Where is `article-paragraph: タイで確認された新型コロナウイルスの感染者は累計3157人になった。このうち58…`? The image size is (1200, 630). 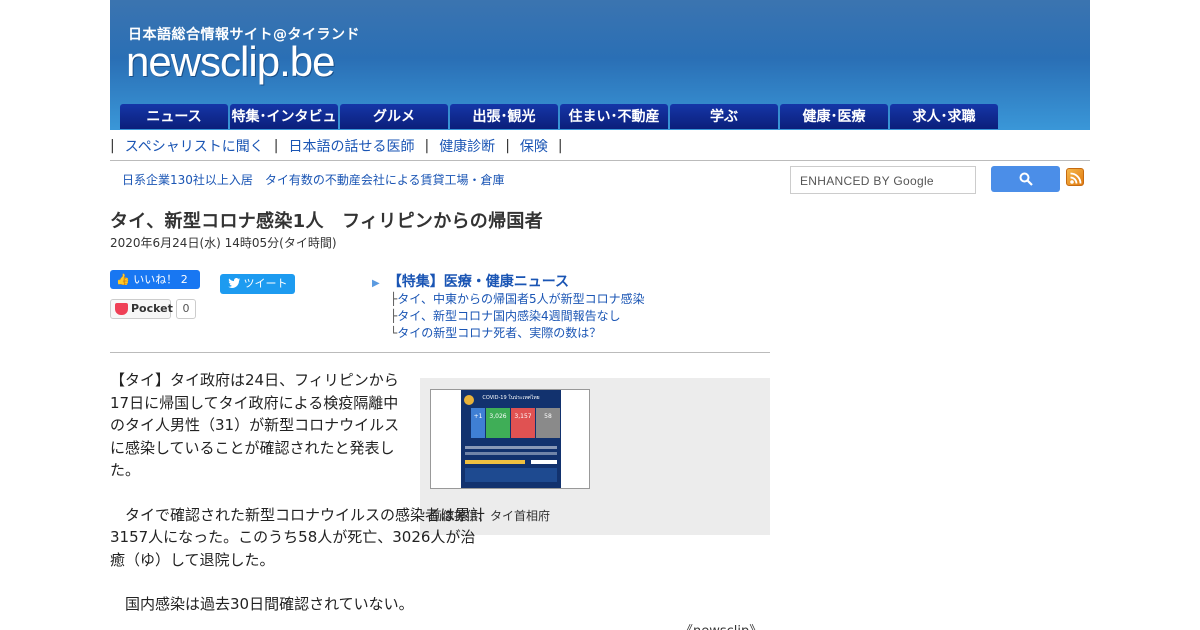 article-paragraph: タイで確認された新型コロナウイルスの感染者は累計3157人になった。このうち58… is located at coordinates (298, 537).